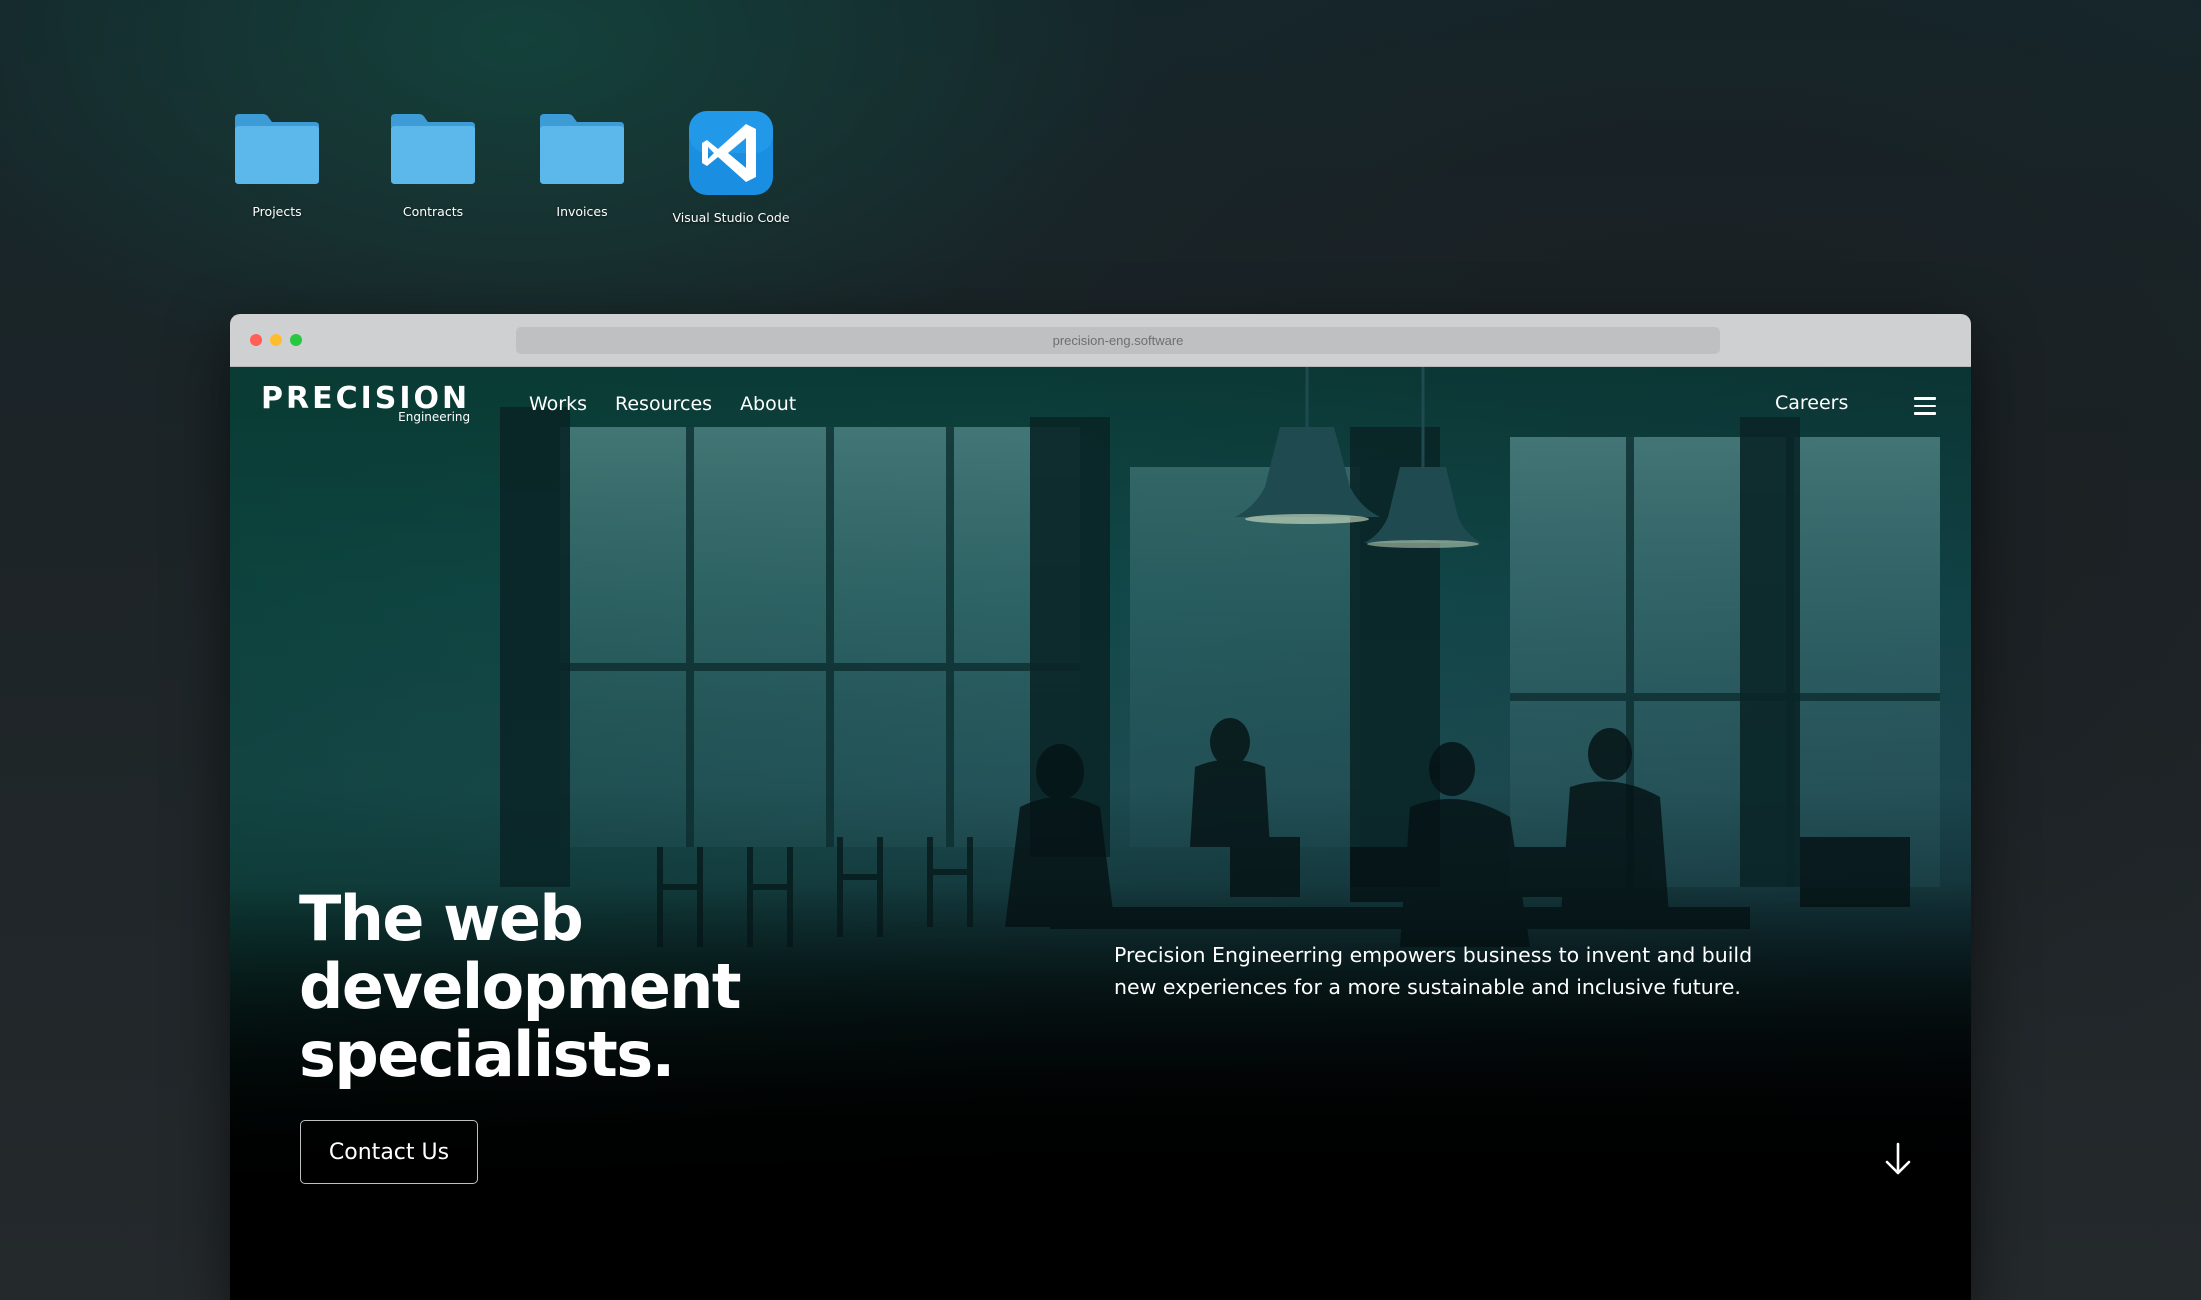  I want to click on desktop-icon-vscode: Visual Studio Code, so click(731, 166).